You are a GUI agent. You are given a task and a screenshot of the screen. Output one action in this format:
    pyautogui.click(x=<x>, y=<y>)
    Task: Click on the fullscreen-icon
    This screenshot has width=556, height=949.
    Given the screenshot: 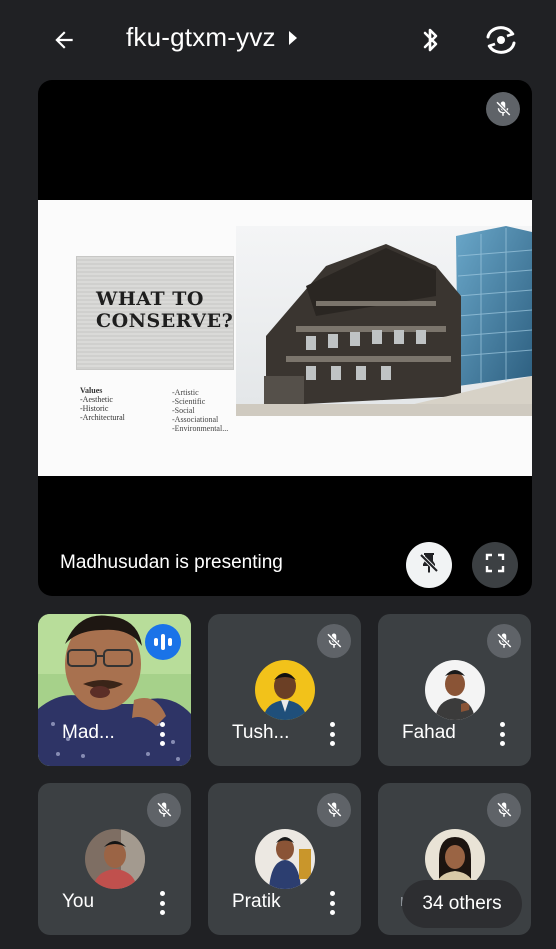 What is the action you would take?
    pyautogui.click(x=495, y=565)
    